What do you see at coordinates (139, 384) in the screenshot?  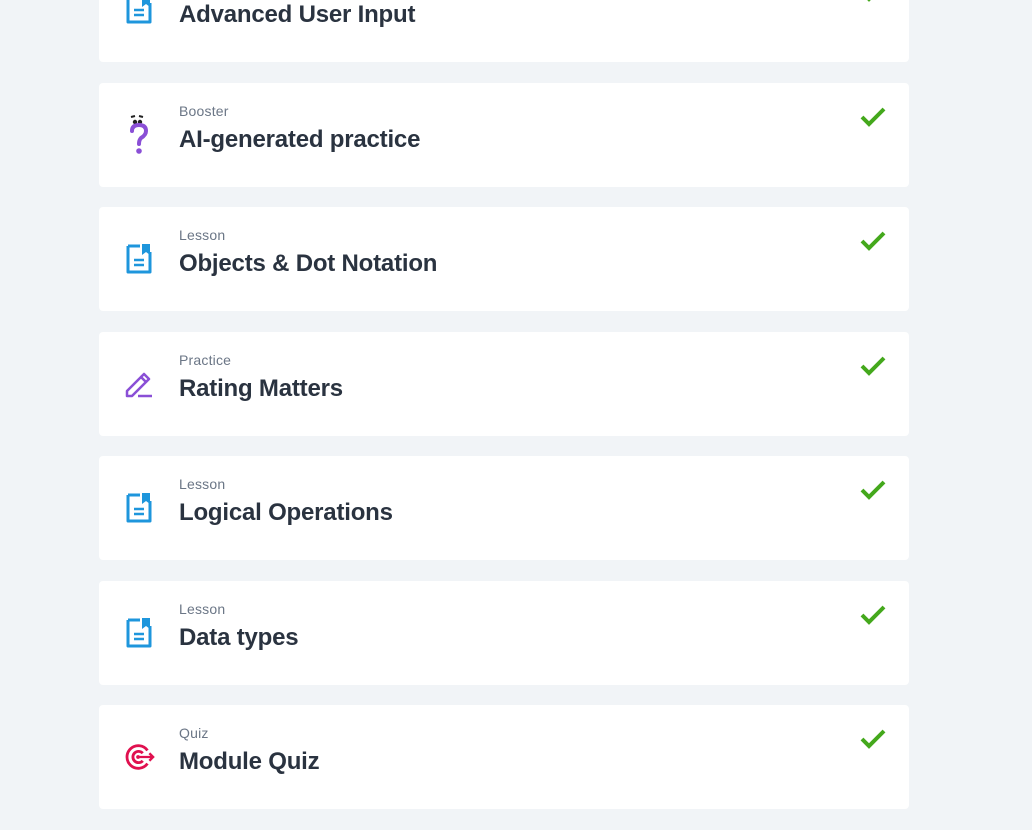 I see `practice-pencil-icon` at bounding box center [139, 384].